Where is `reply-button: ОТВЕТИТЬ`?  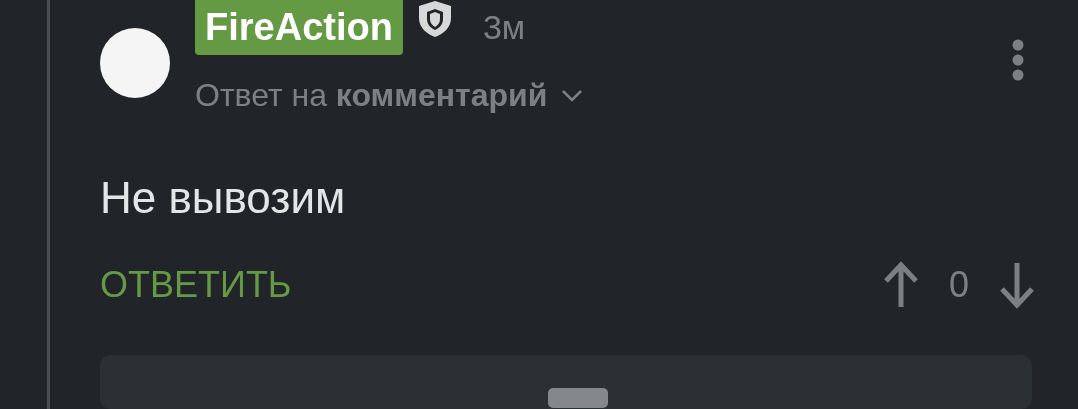
reply-button: ОТВЕТИТЬ is located at coordinates (196, 285).